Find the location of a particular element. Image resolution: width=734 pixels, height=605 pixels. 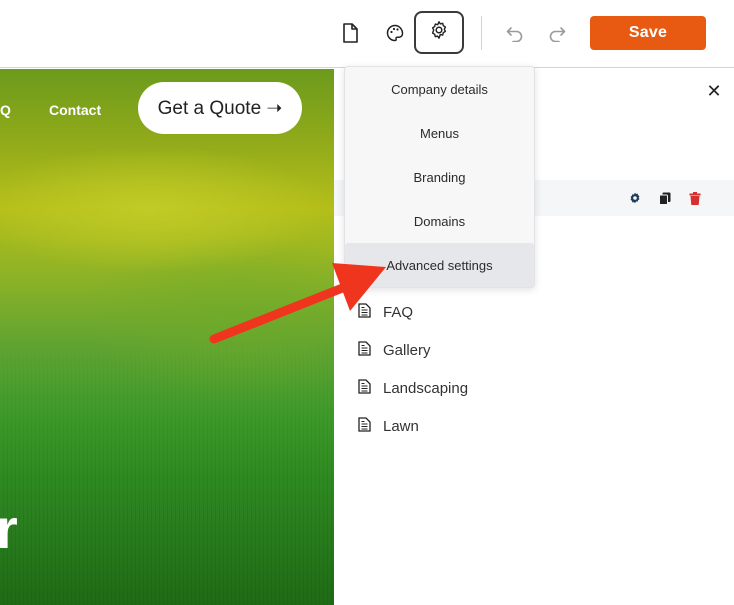

page-list-item-lawn: Lawn is located at coordinates (458, 426).